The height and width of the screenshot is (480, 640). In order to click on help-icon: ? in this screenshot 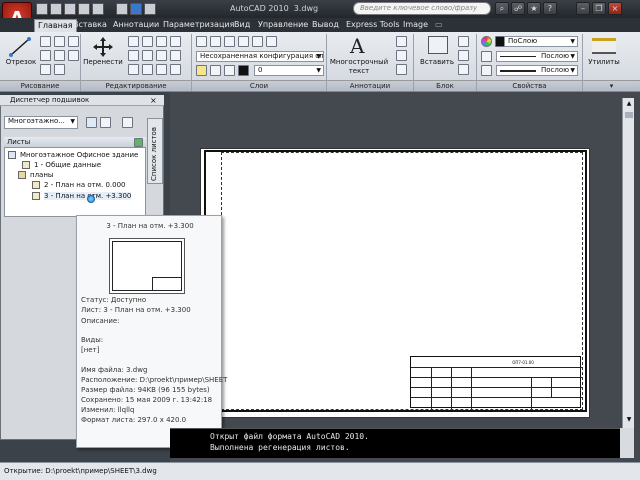, I will do `click(550, 8)`.